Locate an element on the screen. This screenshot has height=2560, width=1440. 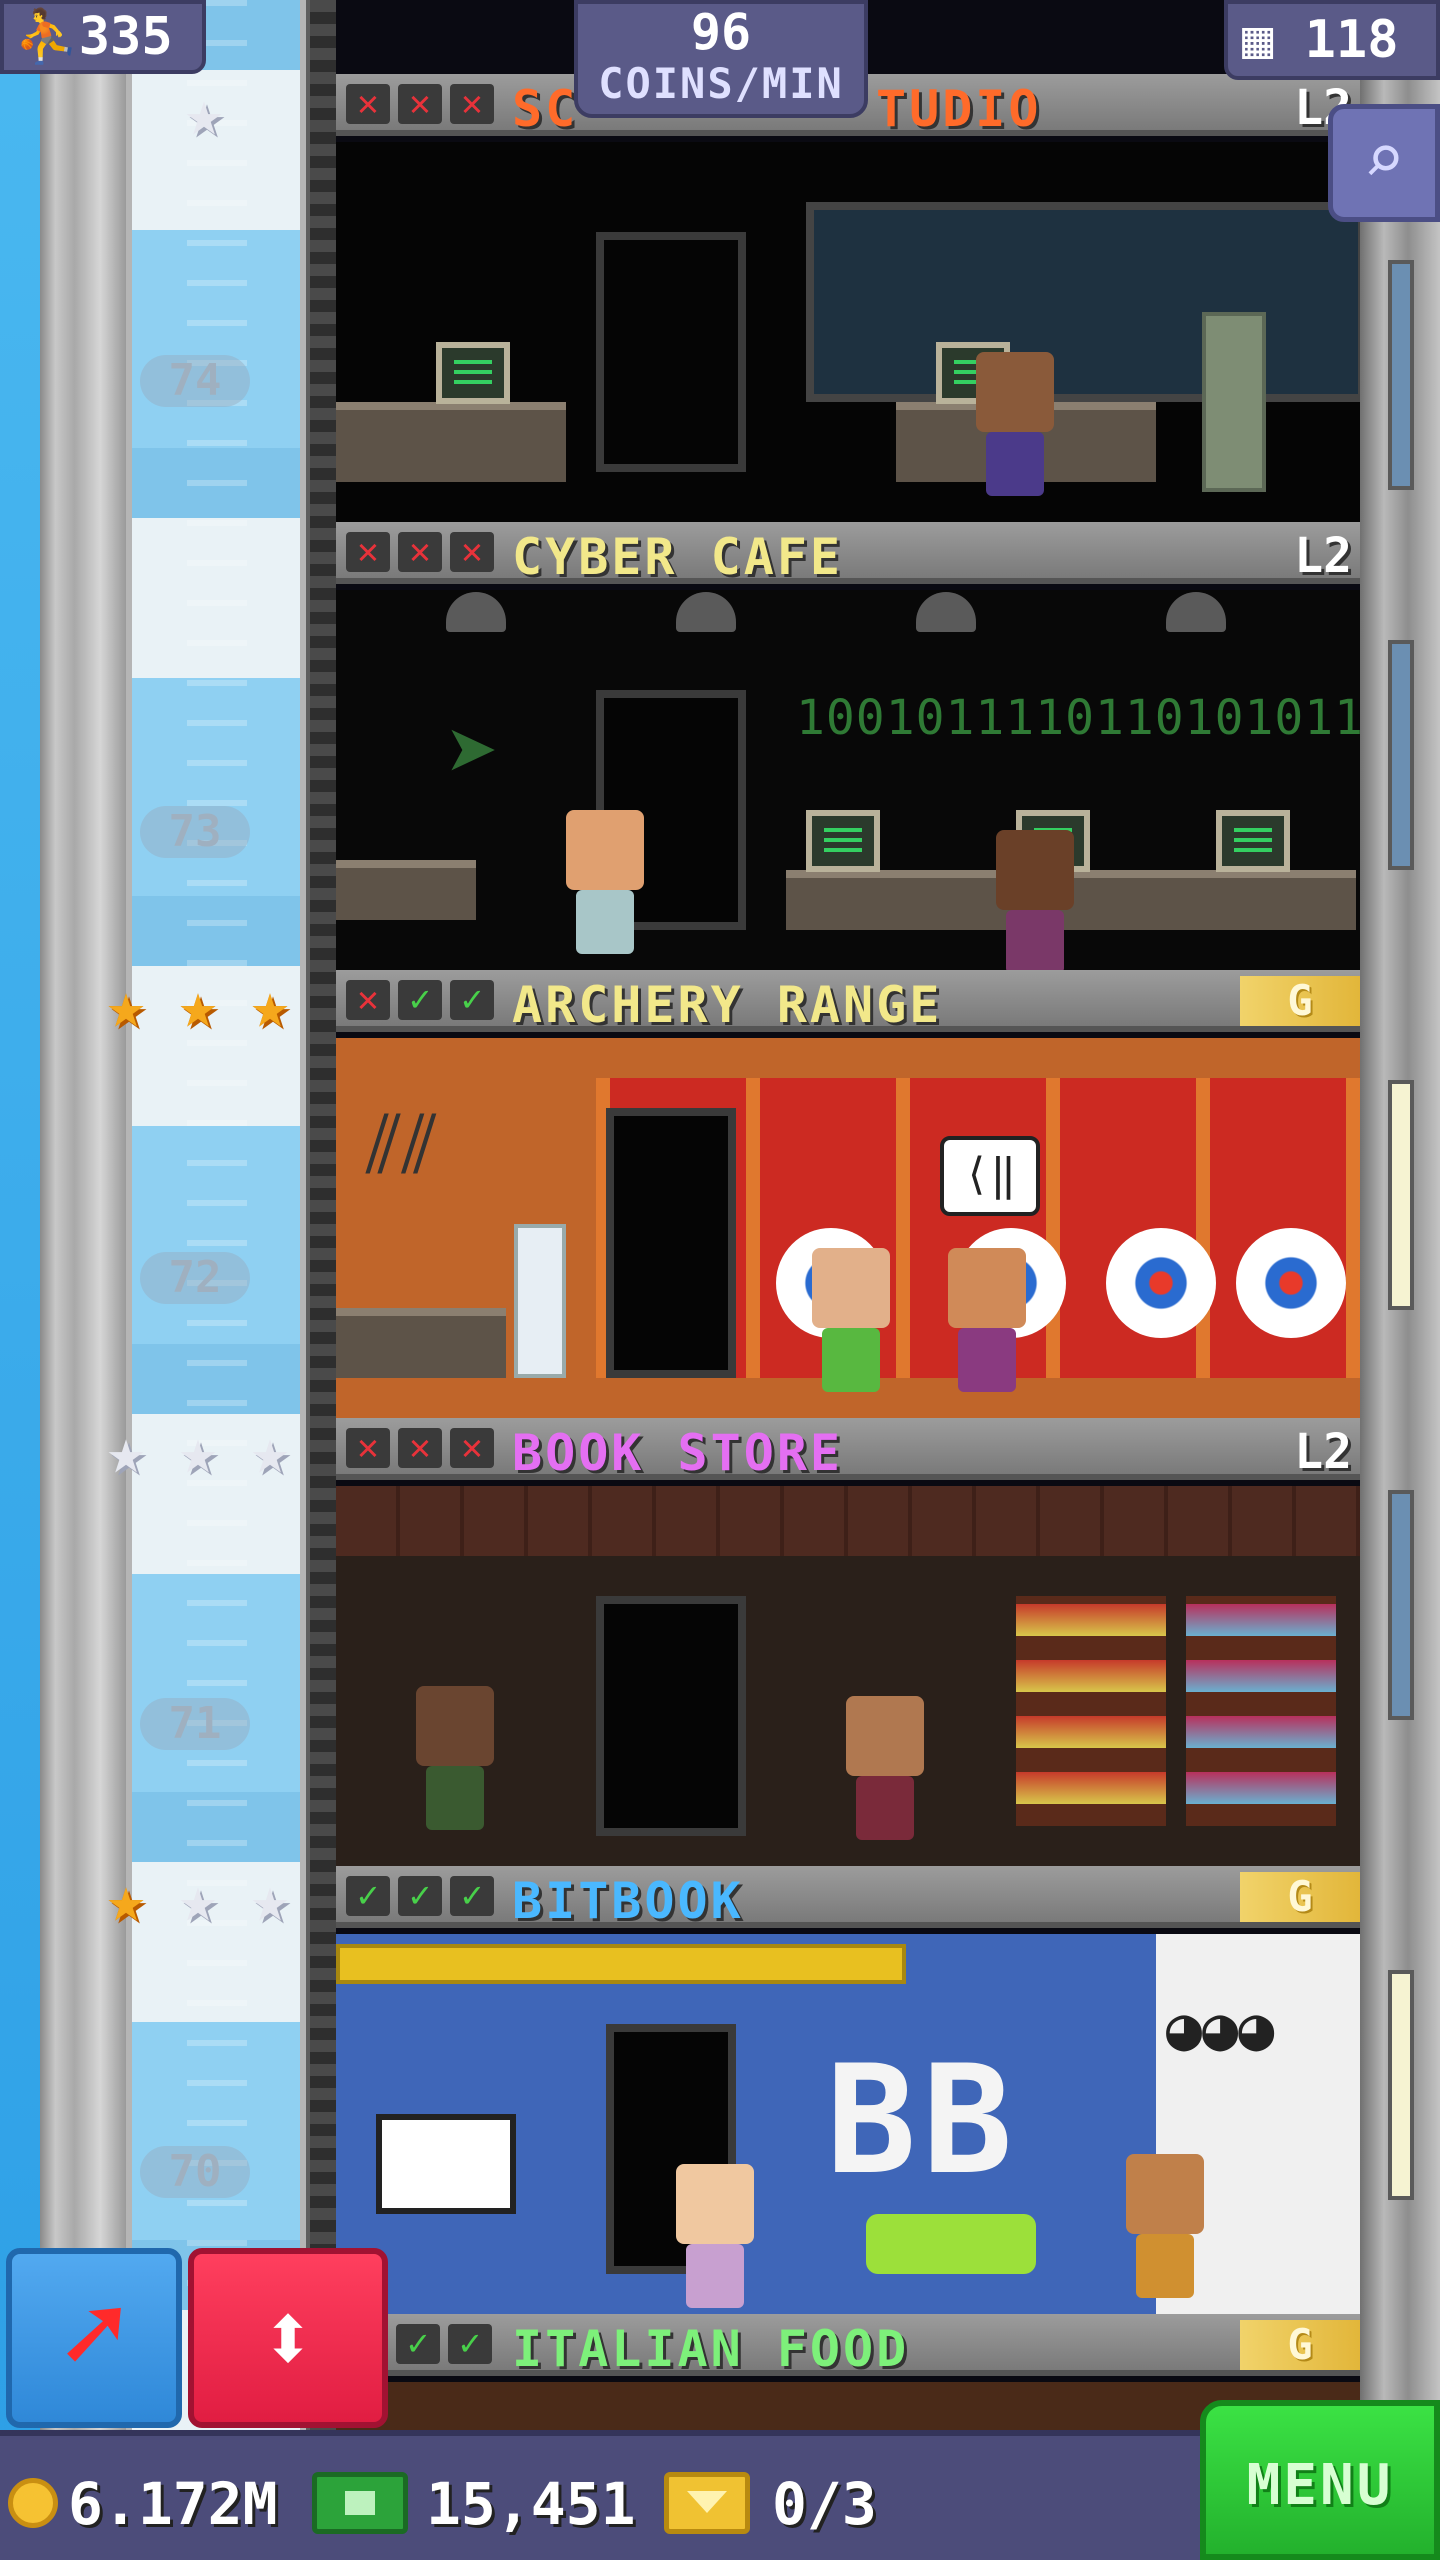
floor-number: 73 is located at coordinates (195, 832).